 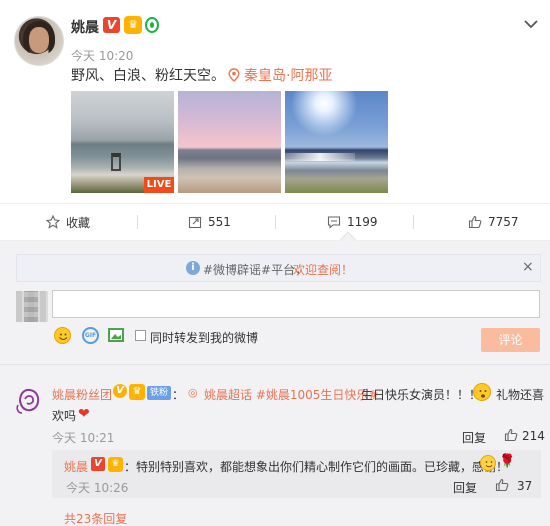 I want to click on favorite-label: 收藏, so click(x=78, y=222).